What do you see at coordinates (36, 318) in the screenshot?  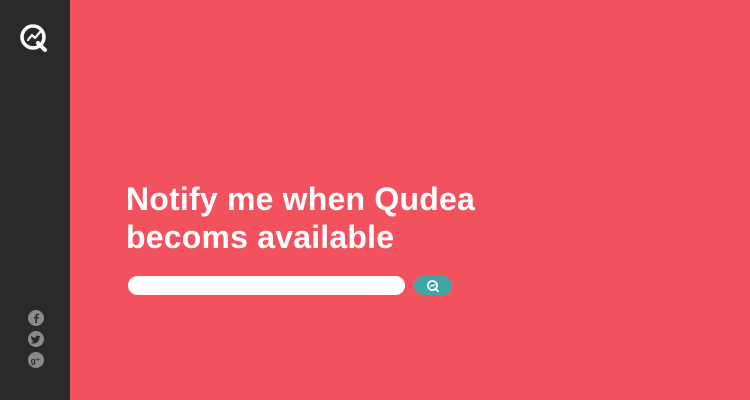 I see `facebook-icon` at bounding box center [36, 318].